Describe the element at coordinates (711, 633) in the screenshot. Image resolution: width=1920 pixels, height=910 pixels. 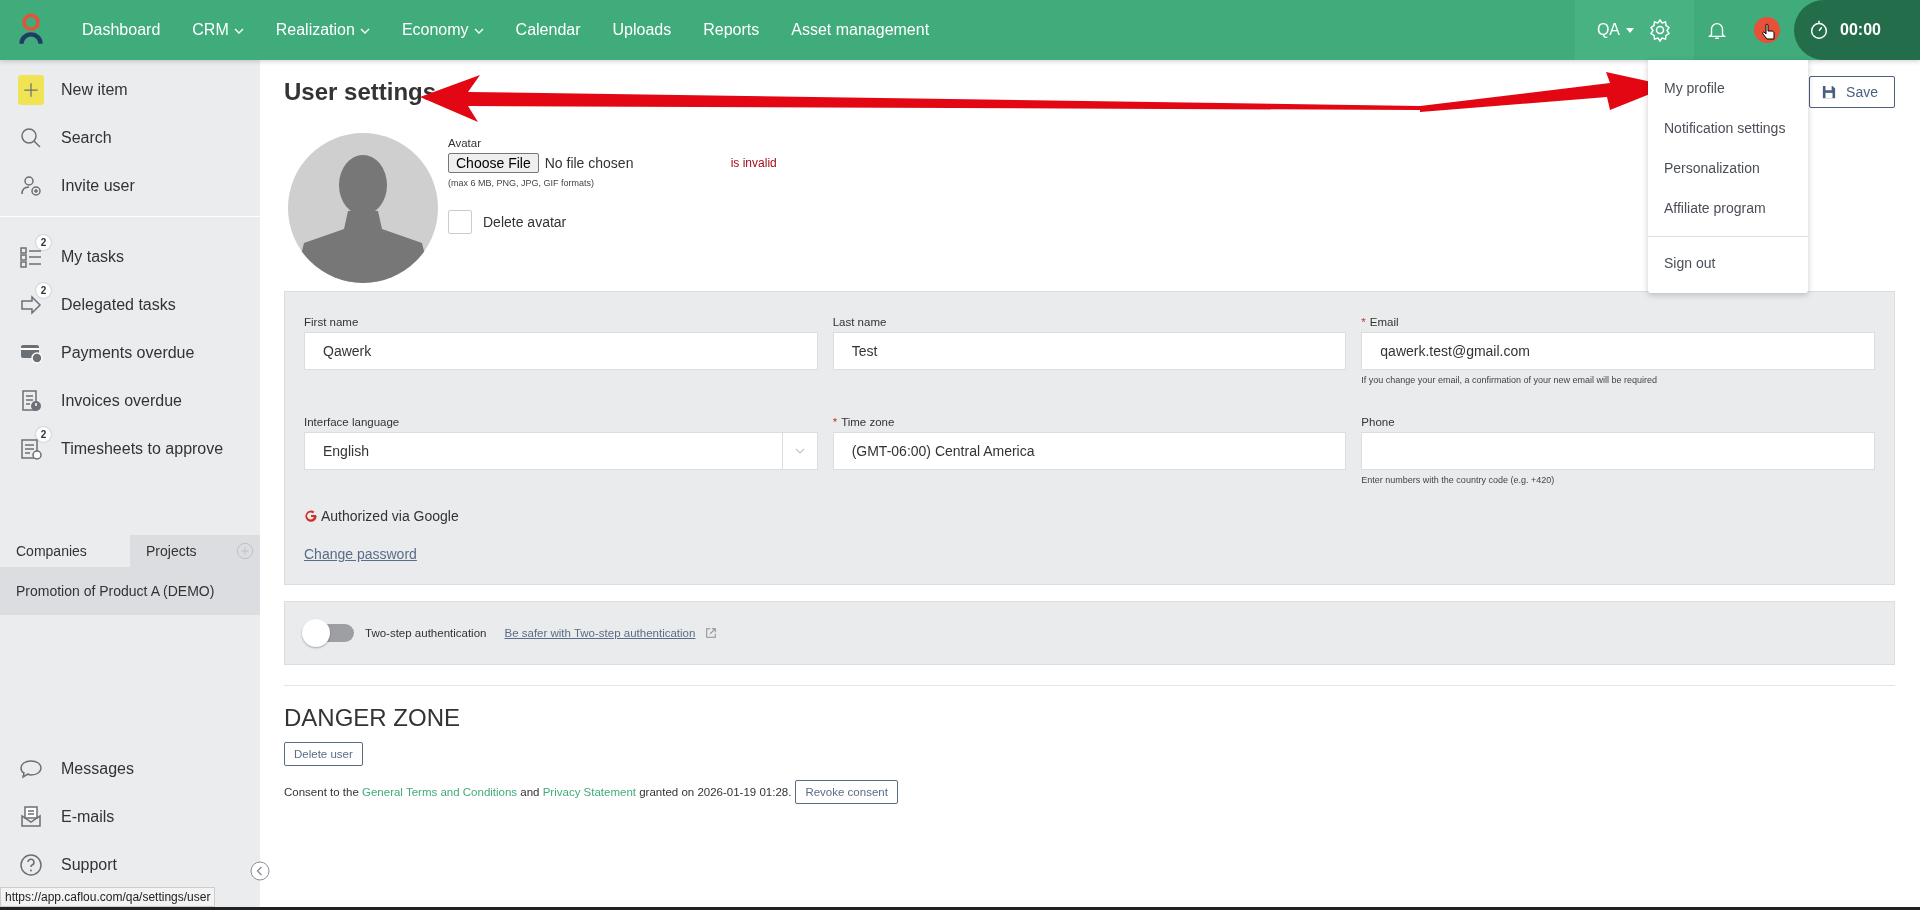
I see `external-link-icon` at that location.